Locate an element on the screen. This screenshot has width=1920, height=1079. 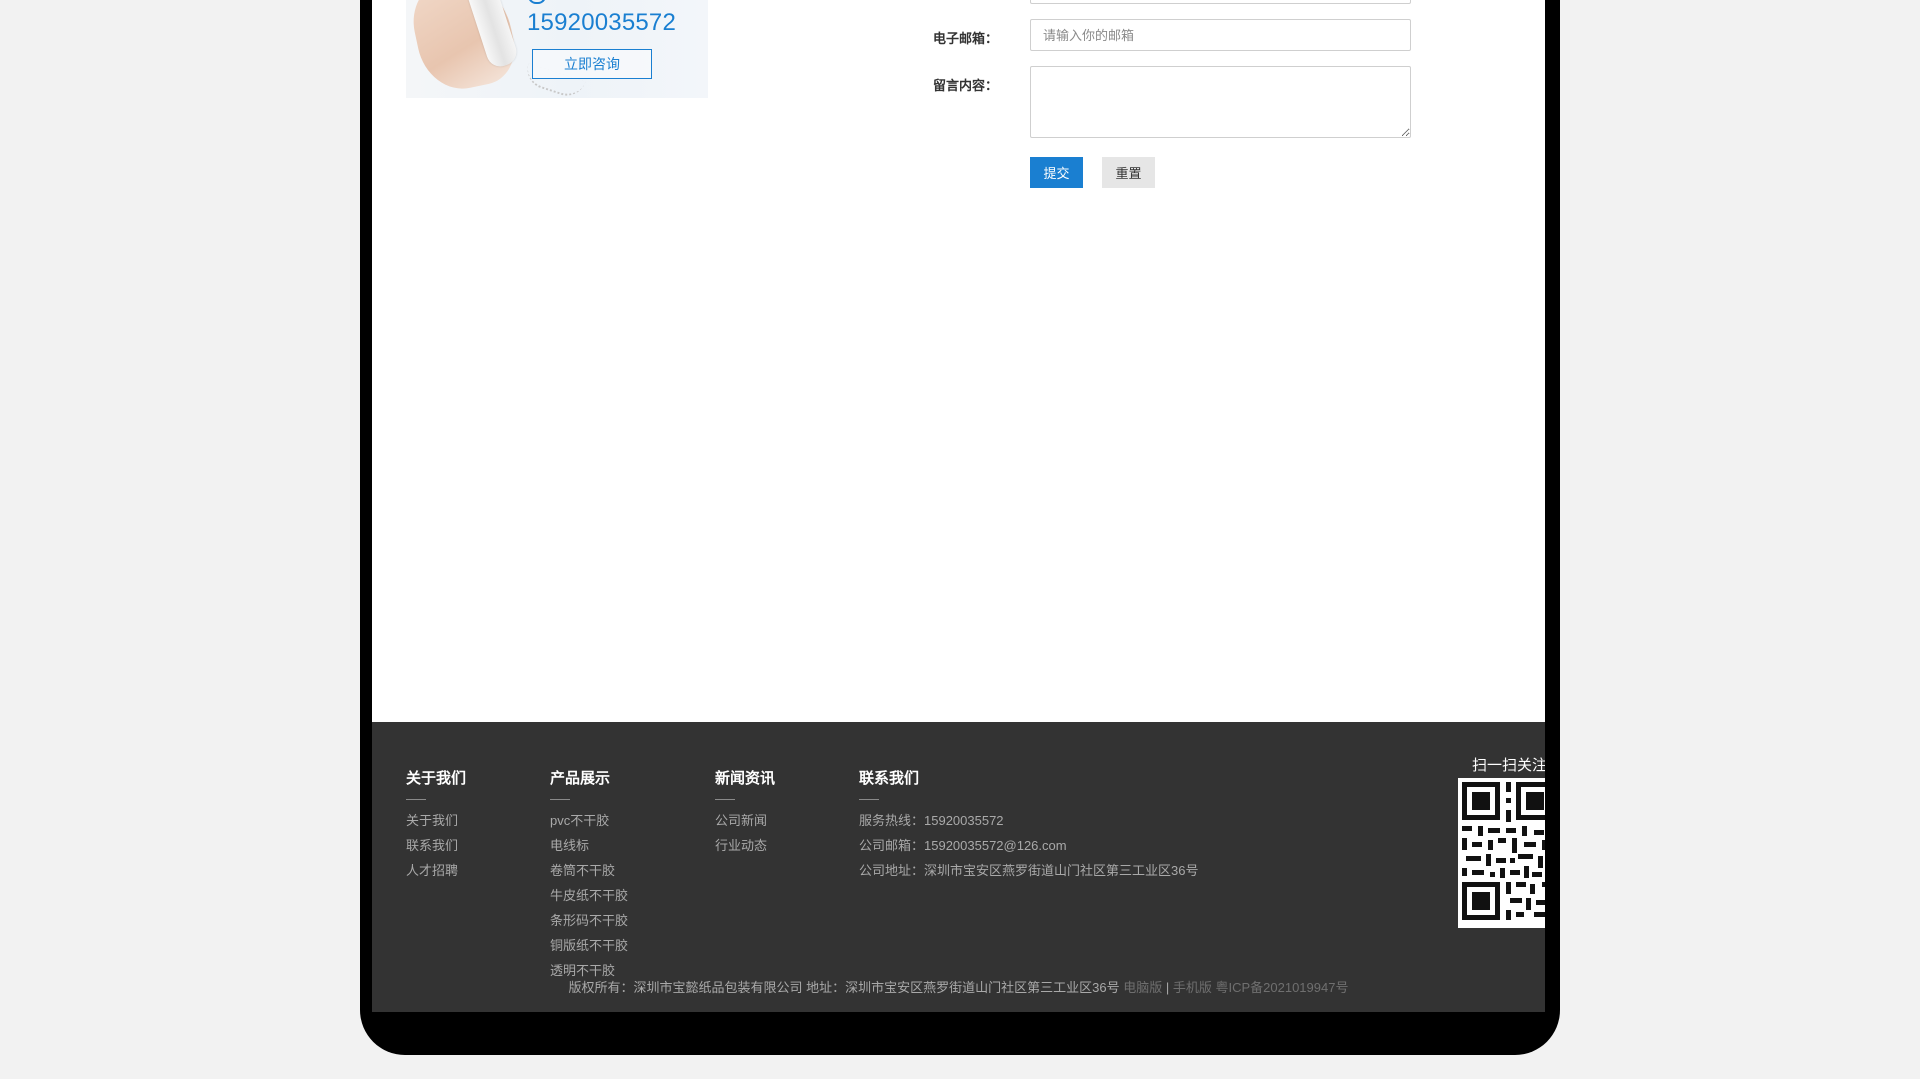
footer-link: 电线标 is located at coordinates (589, 849).